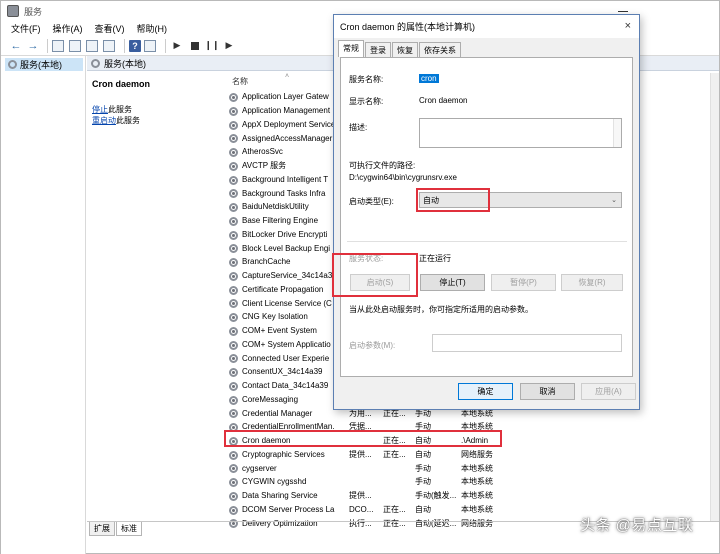 Image resolution: width=720 pixels, height=554 pixels. I want to click on forward-arrow-icon: →, so click(33, 46).